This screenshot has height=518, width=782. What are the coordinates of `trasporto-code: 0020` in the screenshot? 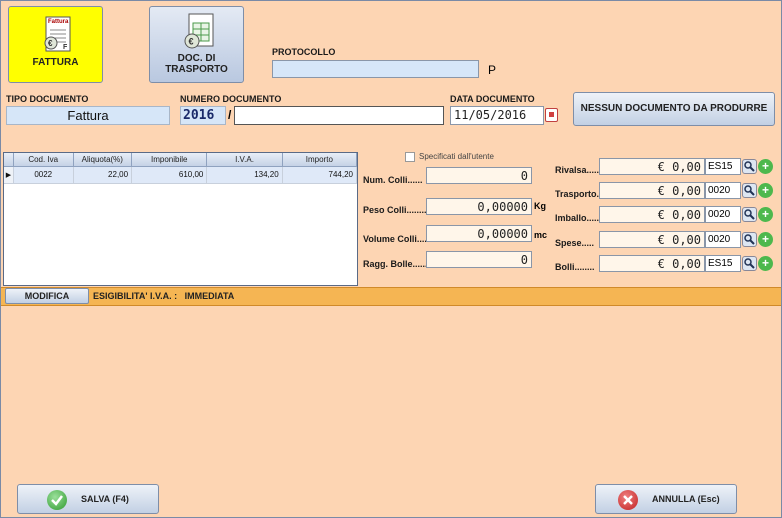 It's located at (723, 190).